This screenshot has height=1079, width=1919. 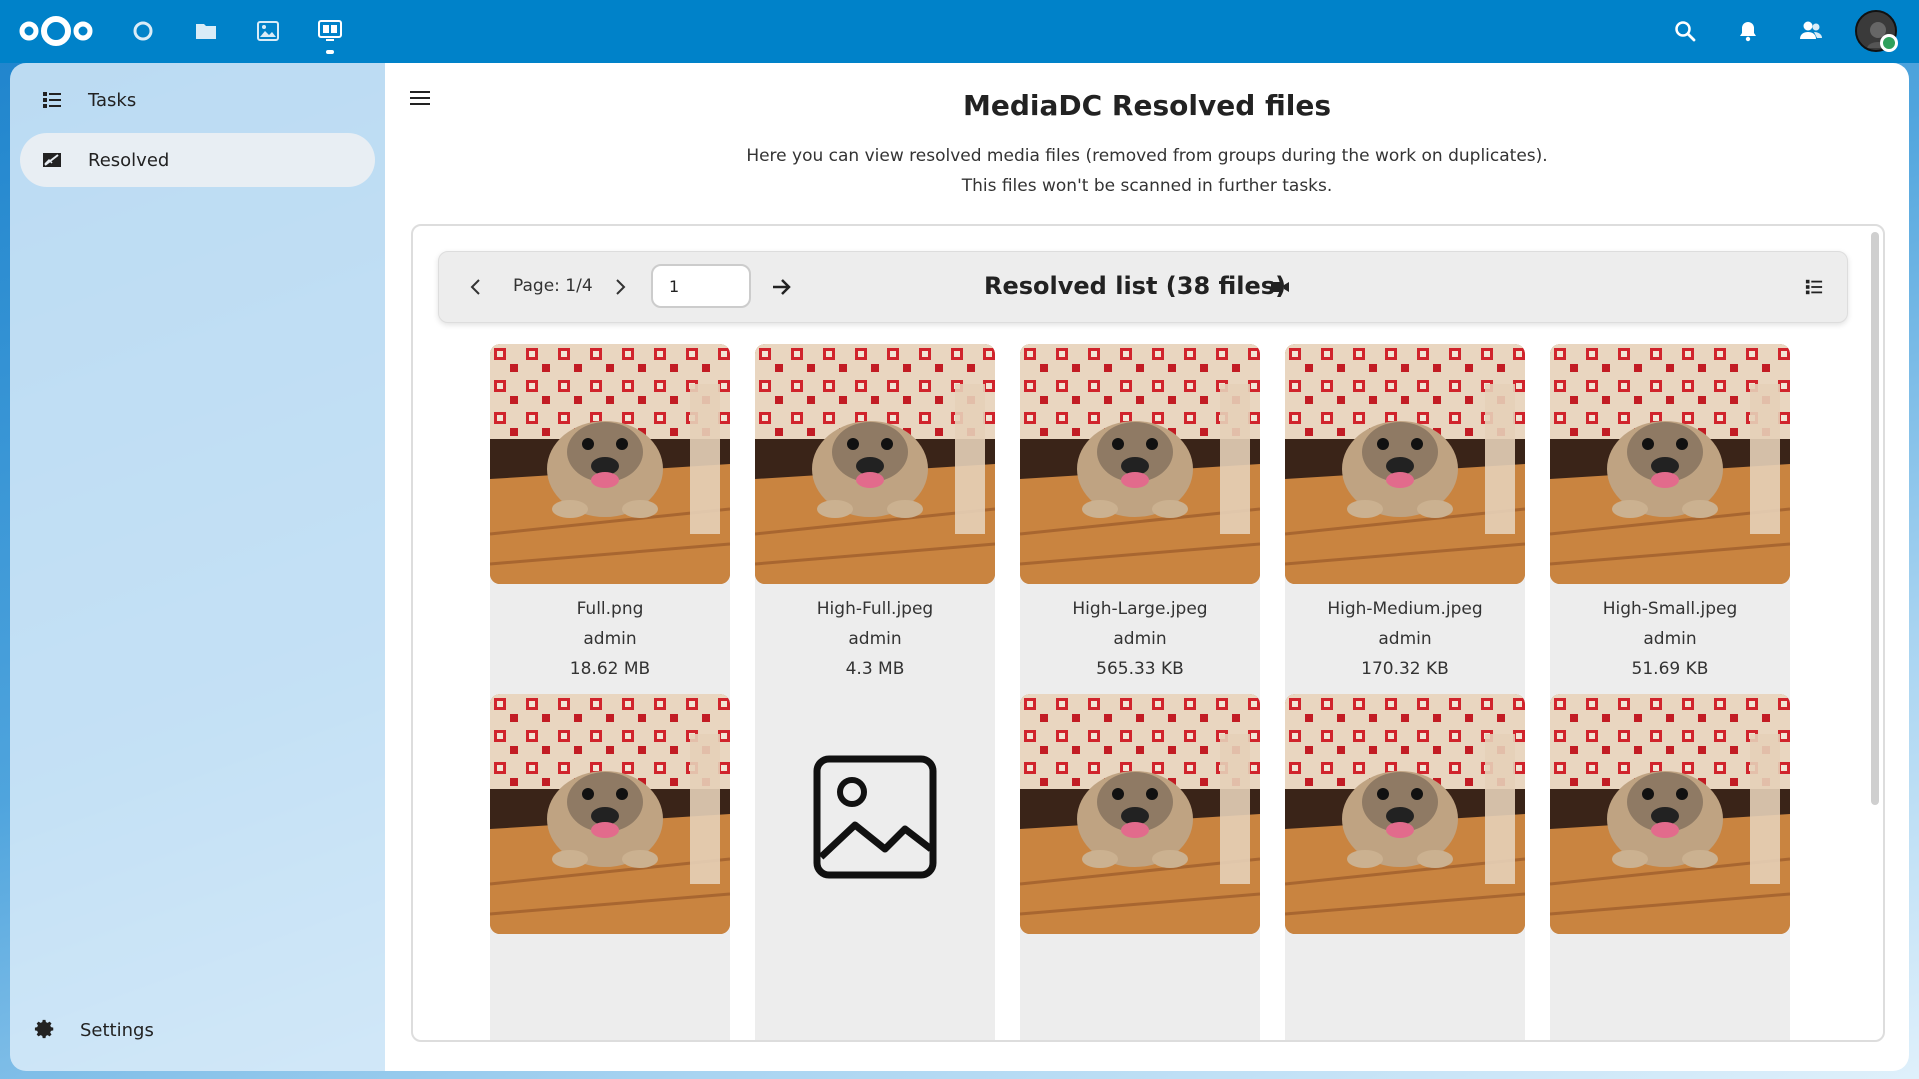 What do you see at coordinates (1140, 609) in the screenshot?
I see `file-name: High-Large.jpeg` at bounding box center [1140, 609].